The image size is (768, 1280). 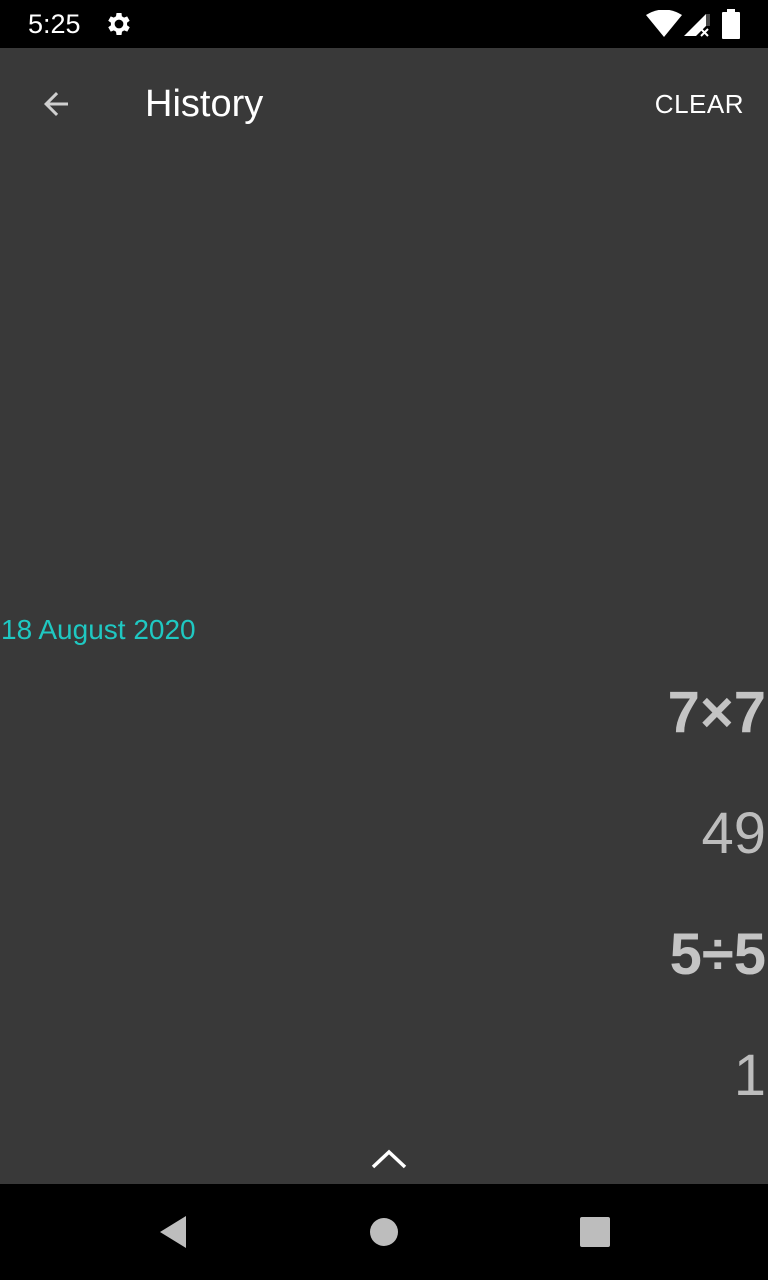 I want to click on battery-icon, so click(x=731, y=24).